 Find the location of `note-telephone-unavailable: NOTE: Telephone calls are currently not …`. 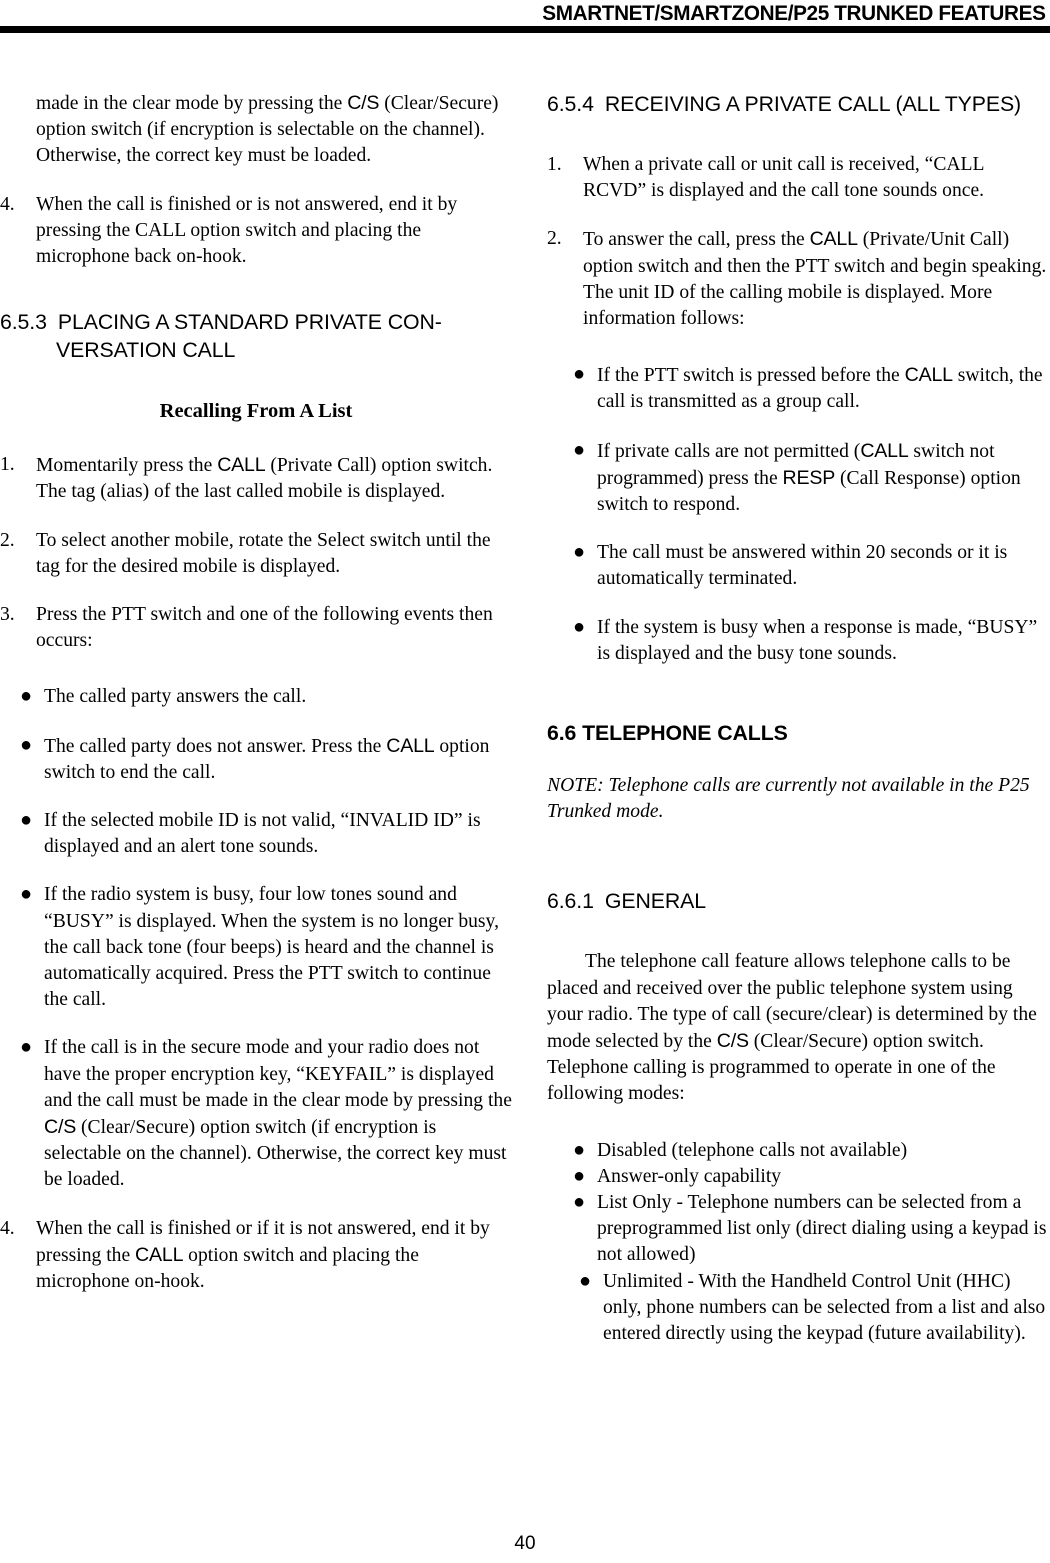

note-telephone-unavailable: NOTE: Telephone calls are currently not … is located at coordinates (788, 799).